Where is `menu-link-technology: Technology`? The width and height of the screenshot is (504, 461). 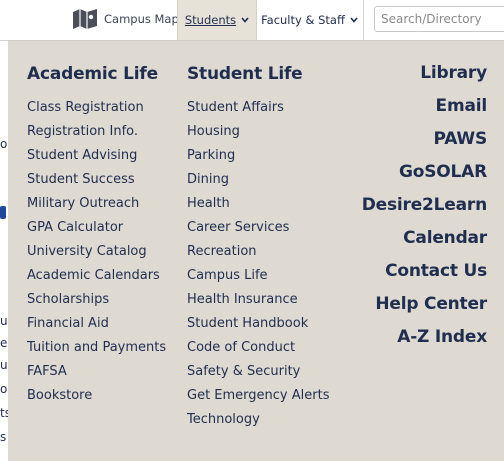 menu-link-technology: Technology is located at coordinates (258, 424).